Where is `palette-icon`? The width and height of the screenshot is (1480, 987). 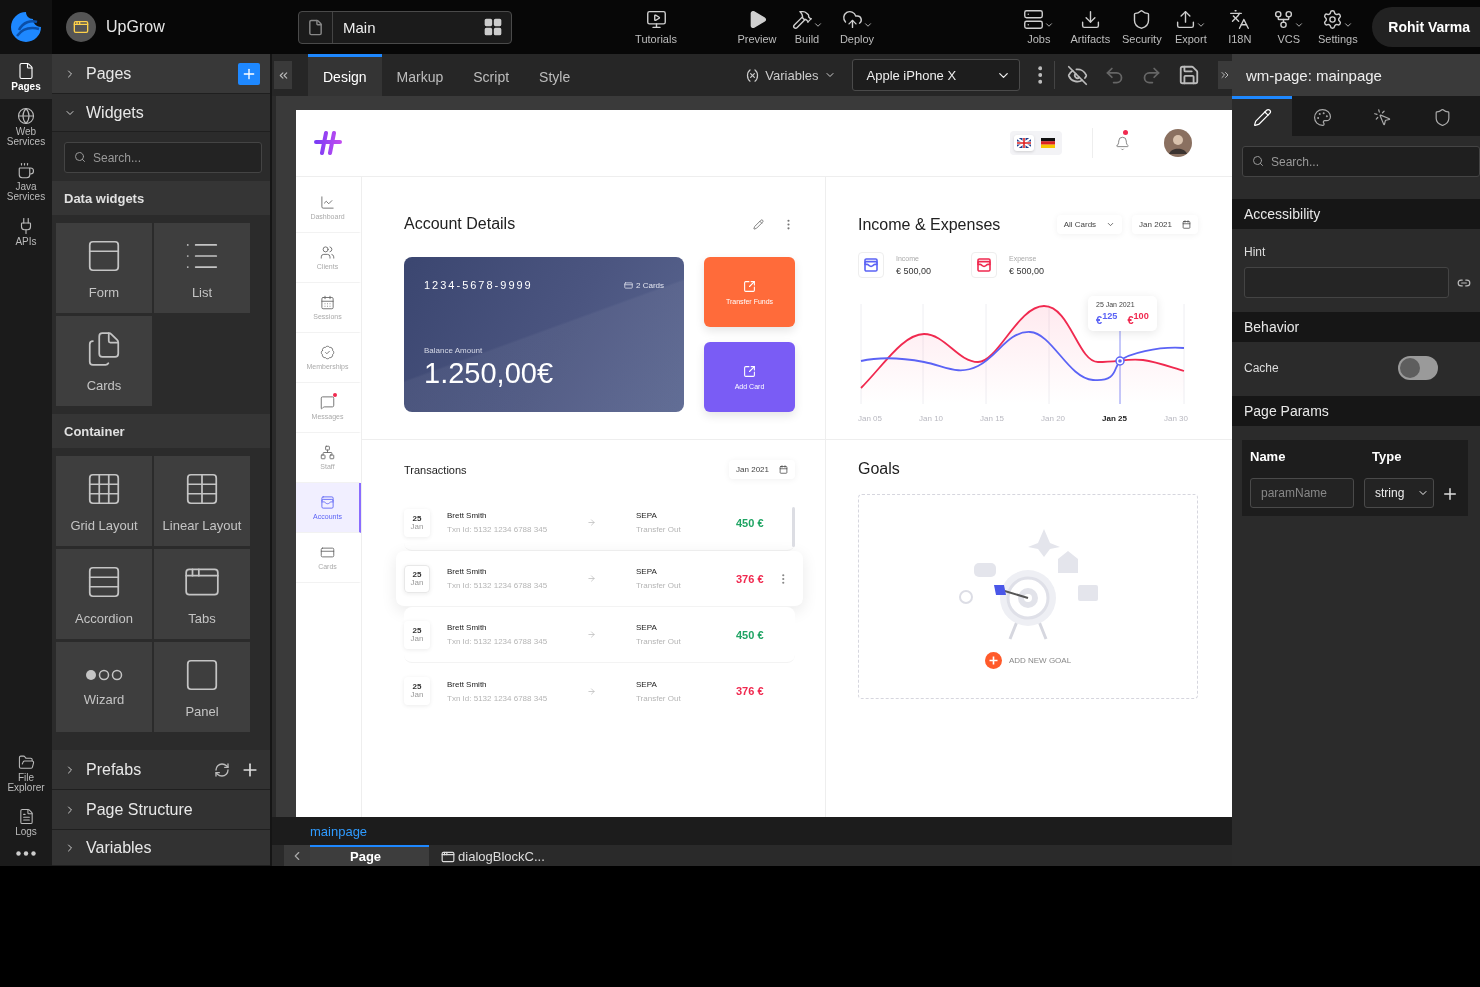 palette-icon is located at coordinates (1322, 117).